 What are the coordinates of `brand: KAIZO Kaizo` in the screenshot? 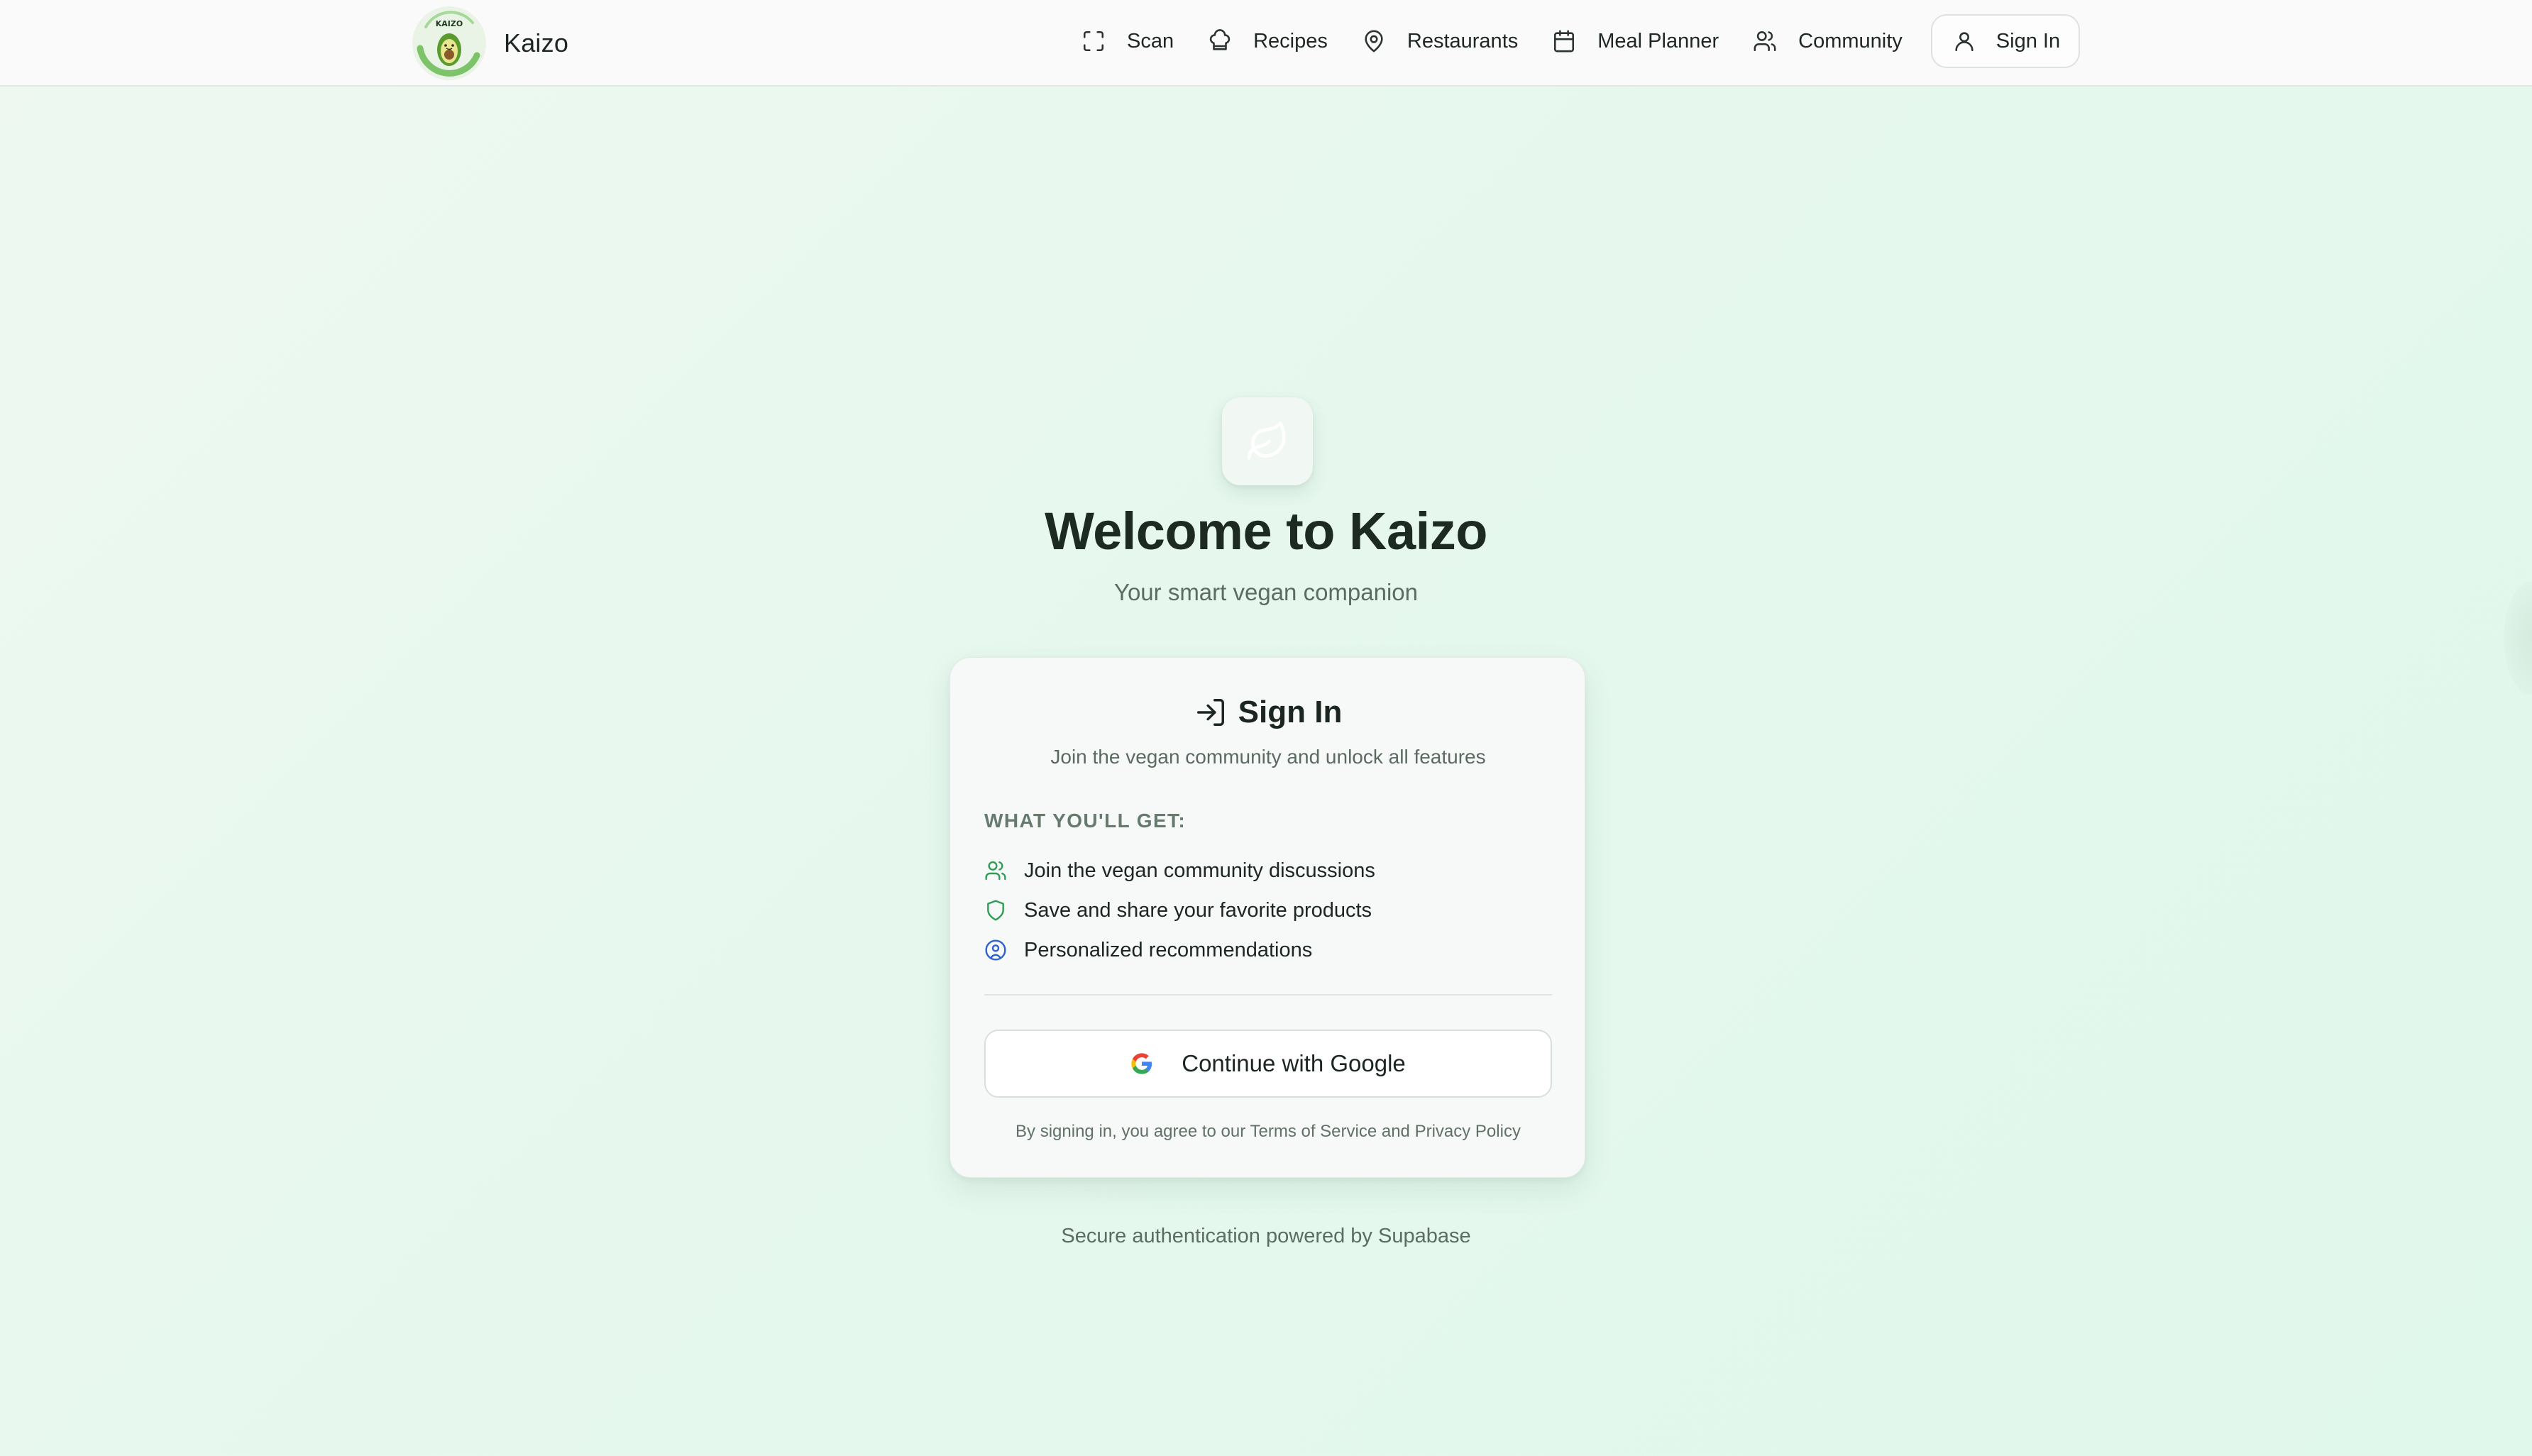 It's located at (490, 43).